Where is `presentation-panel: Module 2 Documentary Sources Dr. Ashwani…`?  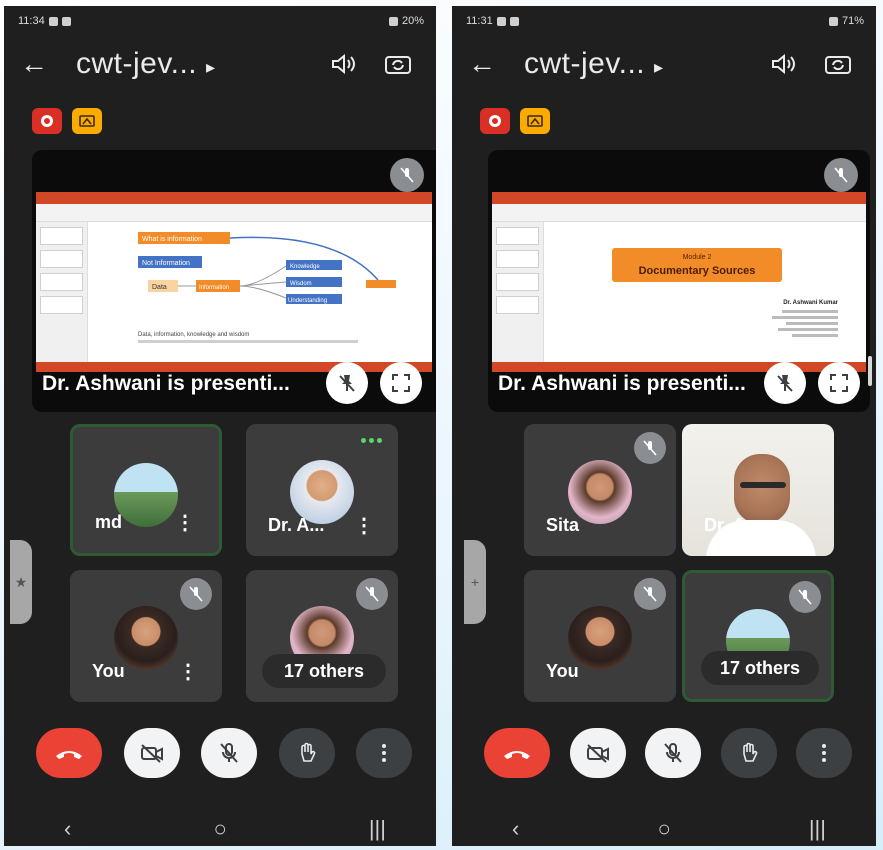
presentation-panel: Module 2 Documentary Sources Dr. Ashwani… is located at coordinates (679, 281).